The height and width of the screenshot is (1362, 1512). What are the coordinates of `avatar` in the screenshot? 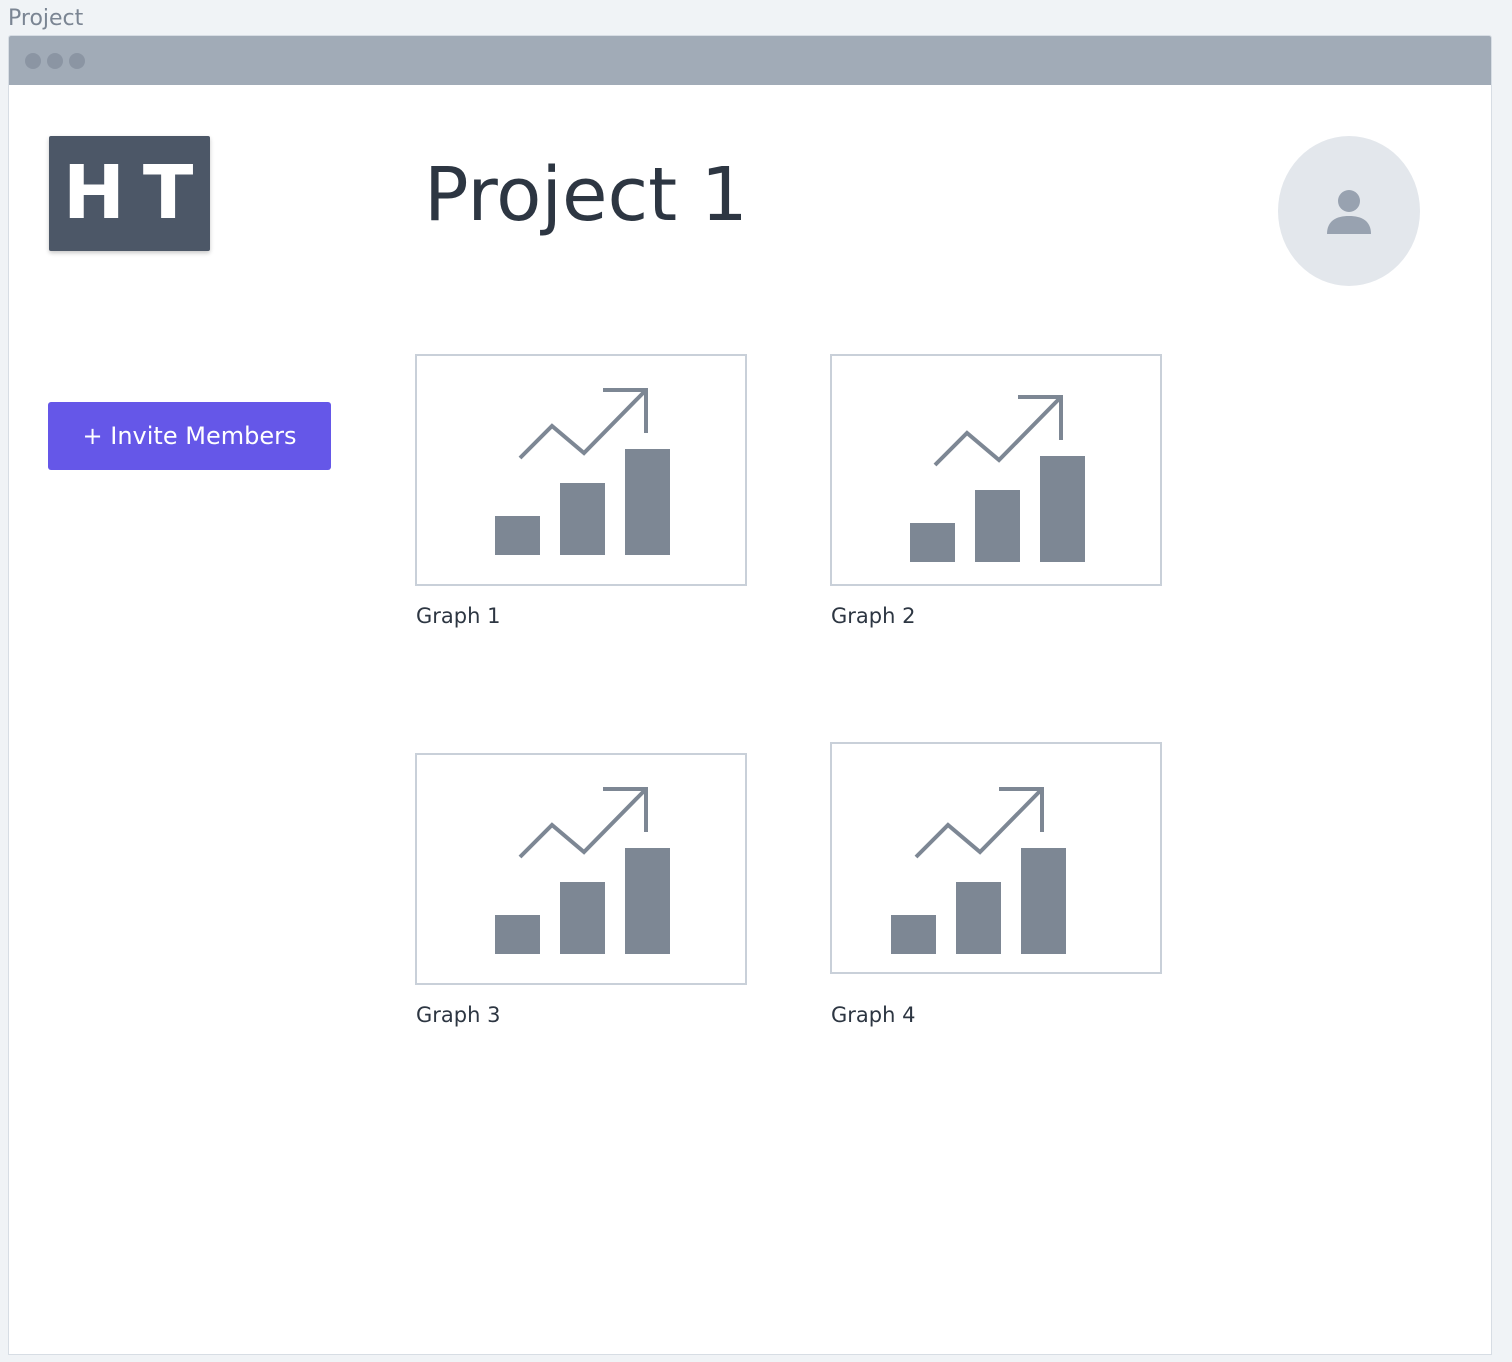 It's located at (1349, 211).